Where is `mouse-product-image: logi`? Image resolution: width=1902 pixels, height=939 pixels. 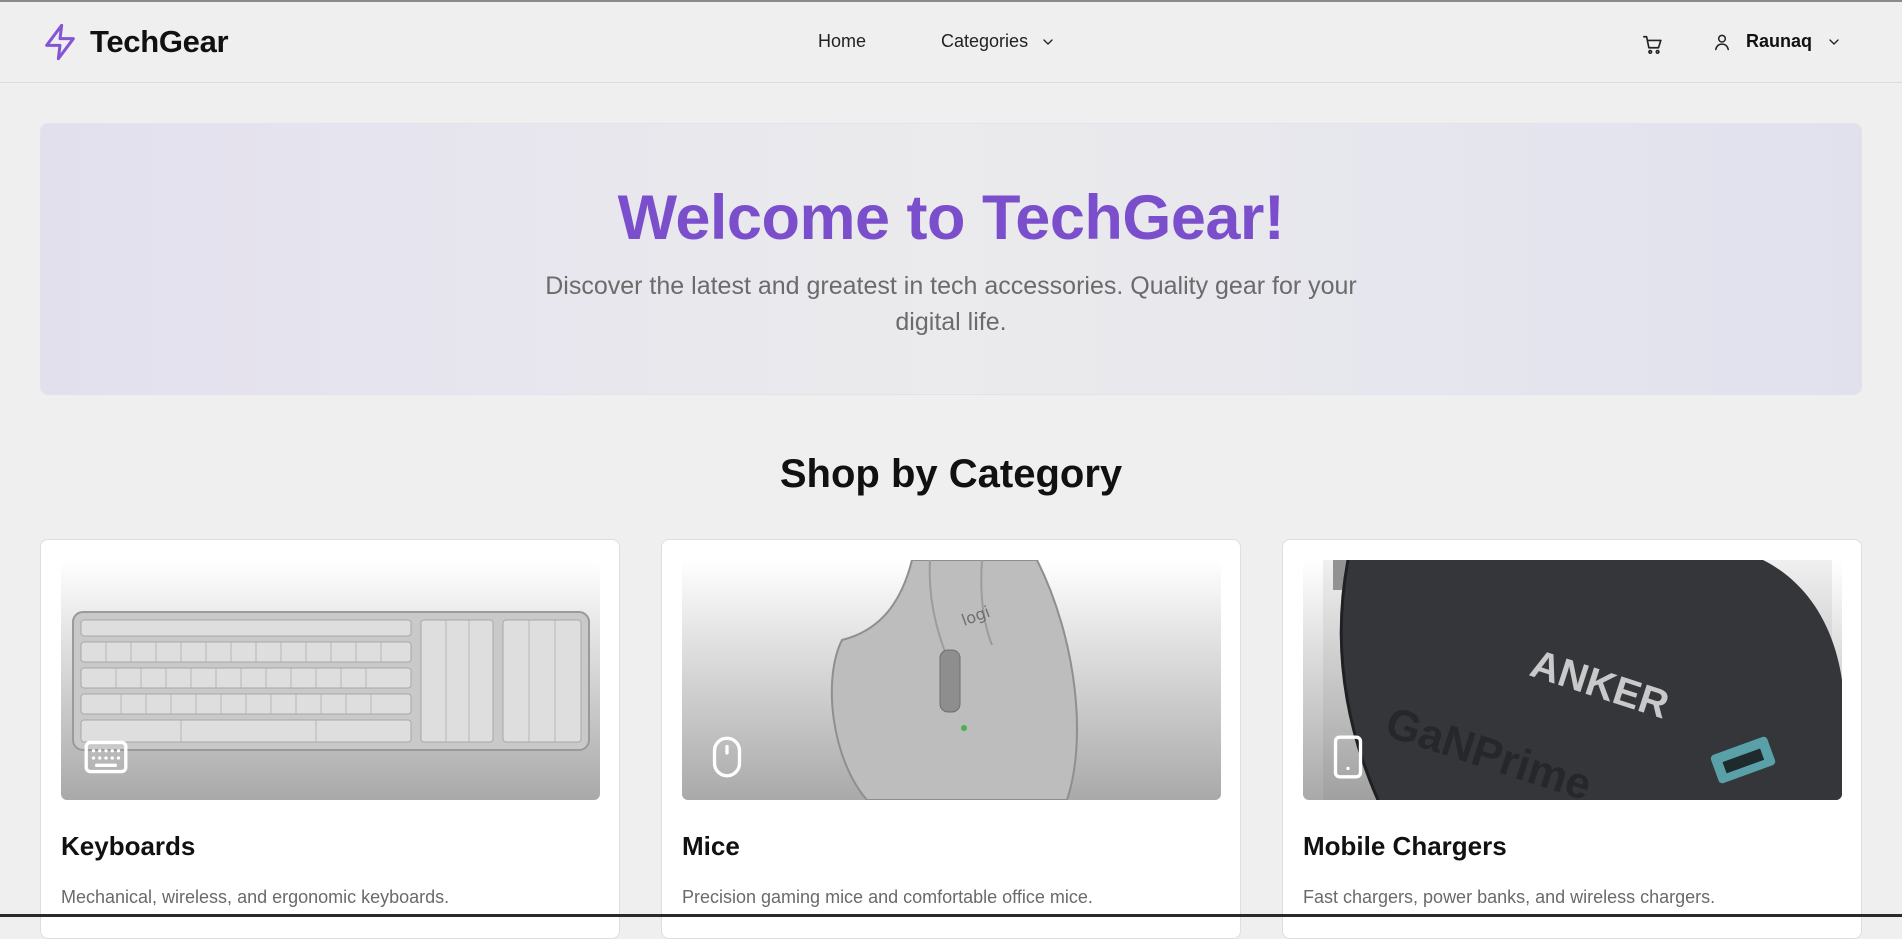 mouse-product-image: logi is located at coordinates (951, 680).